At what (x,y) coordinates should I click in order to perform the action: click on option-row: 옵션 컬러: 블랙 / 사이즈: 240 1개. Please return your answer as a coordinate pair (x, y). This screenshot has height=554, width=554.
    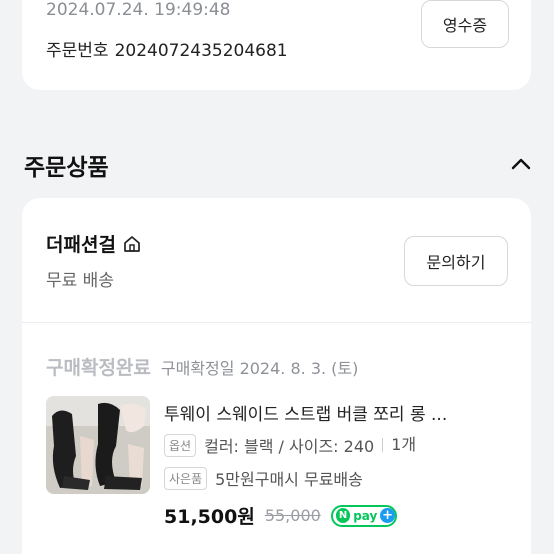
    Looking at the image, I should click on (290, 445).